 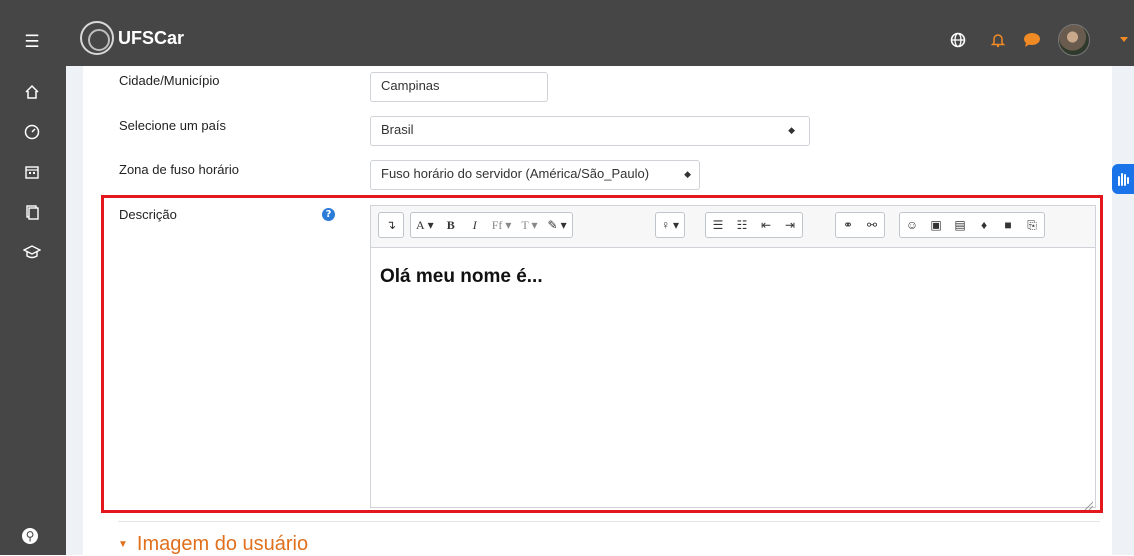 What do you see at coordinates (1123, 310) in the screenshot?
I see `page-gutter-right` at bounding box center [1123, 310].